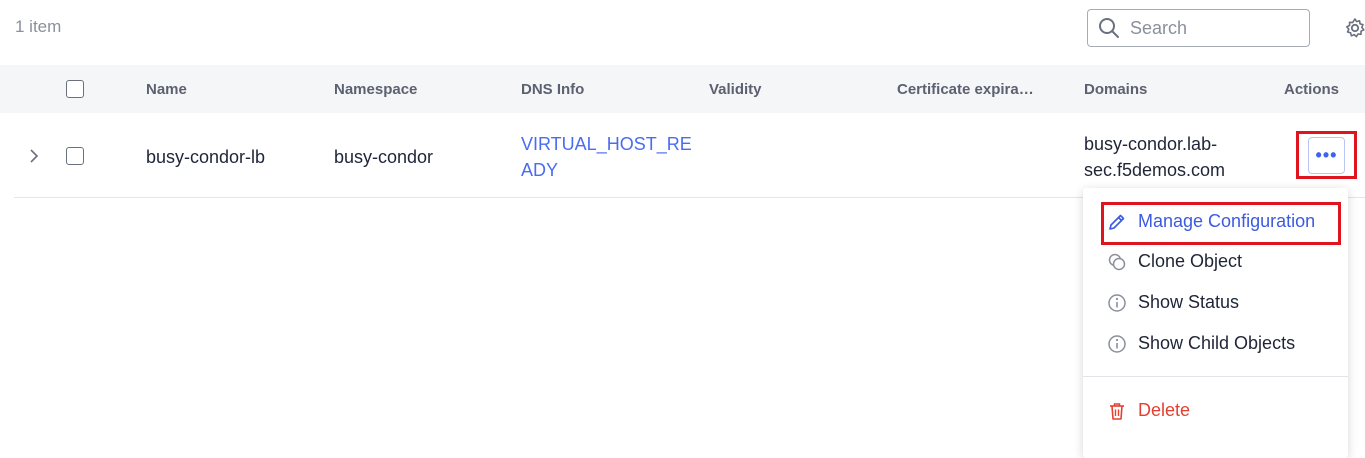 The image size is (1365, 458). I want to click on menu-item-label: Clone Object, so click(1190, 261).